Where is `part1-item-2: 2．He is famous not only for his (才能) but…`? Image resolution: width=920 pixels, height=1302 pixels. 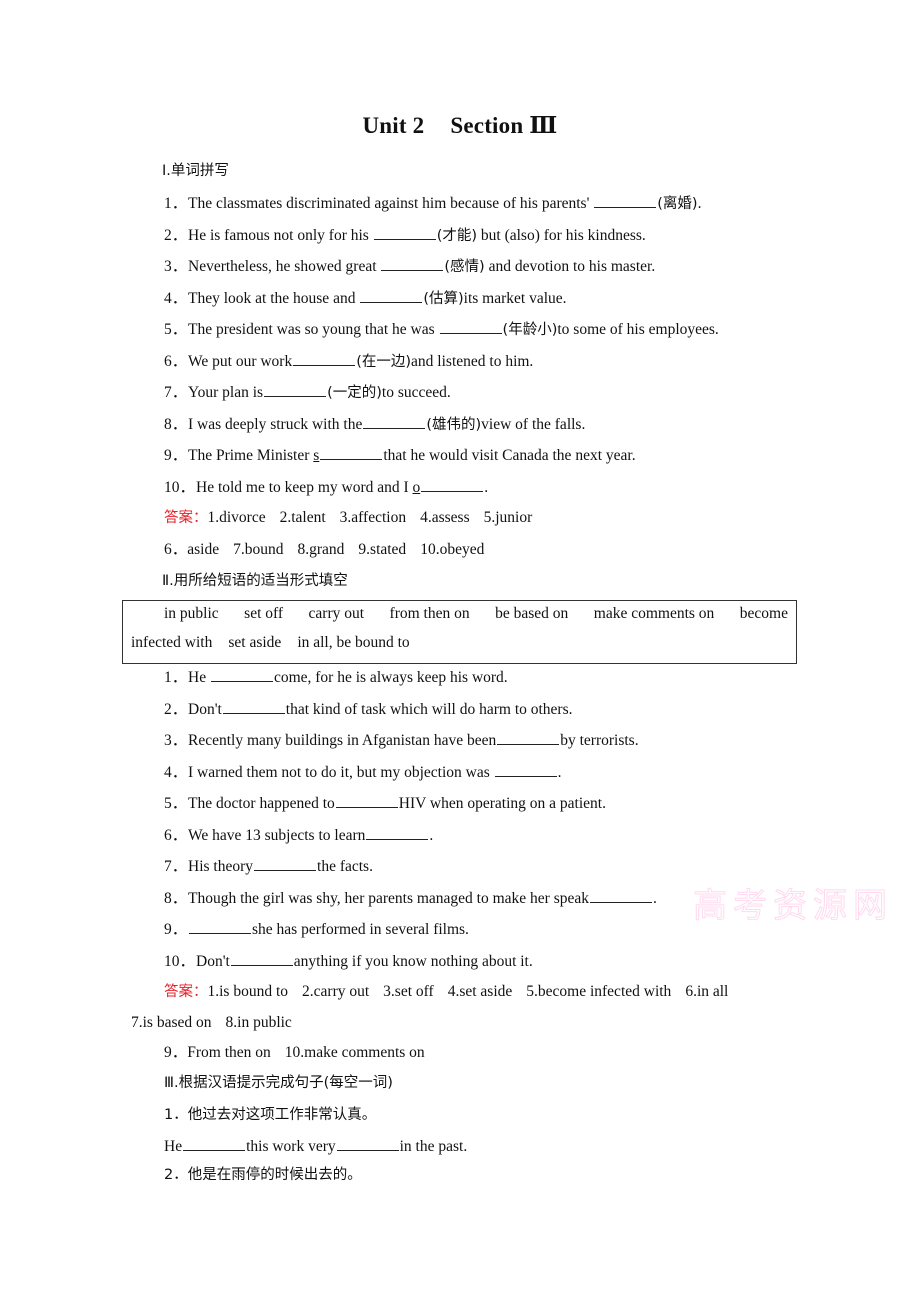 part1-item-2: 2．He is famous not only for his (才能) but… is located at coordinates (405, 234).